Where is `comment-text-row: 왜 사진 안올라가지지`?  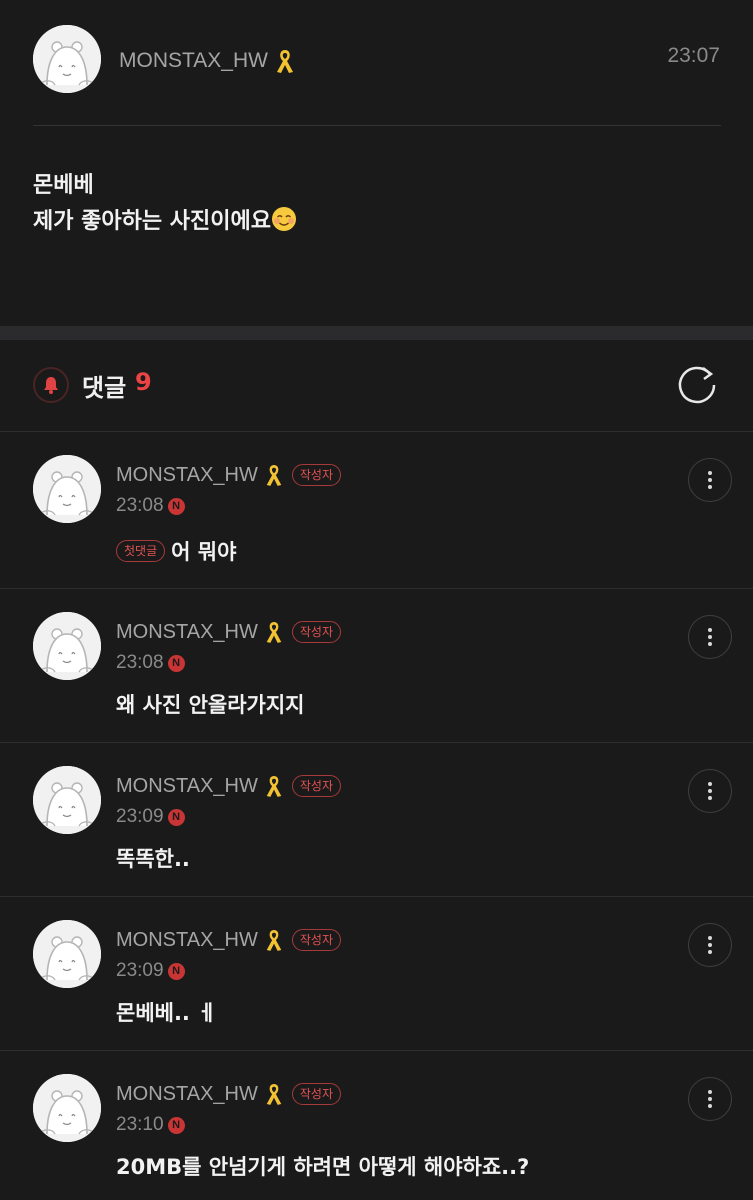 comment-text-row: 왜 사진 안올라가지지 is located at coordinates (210, 704).